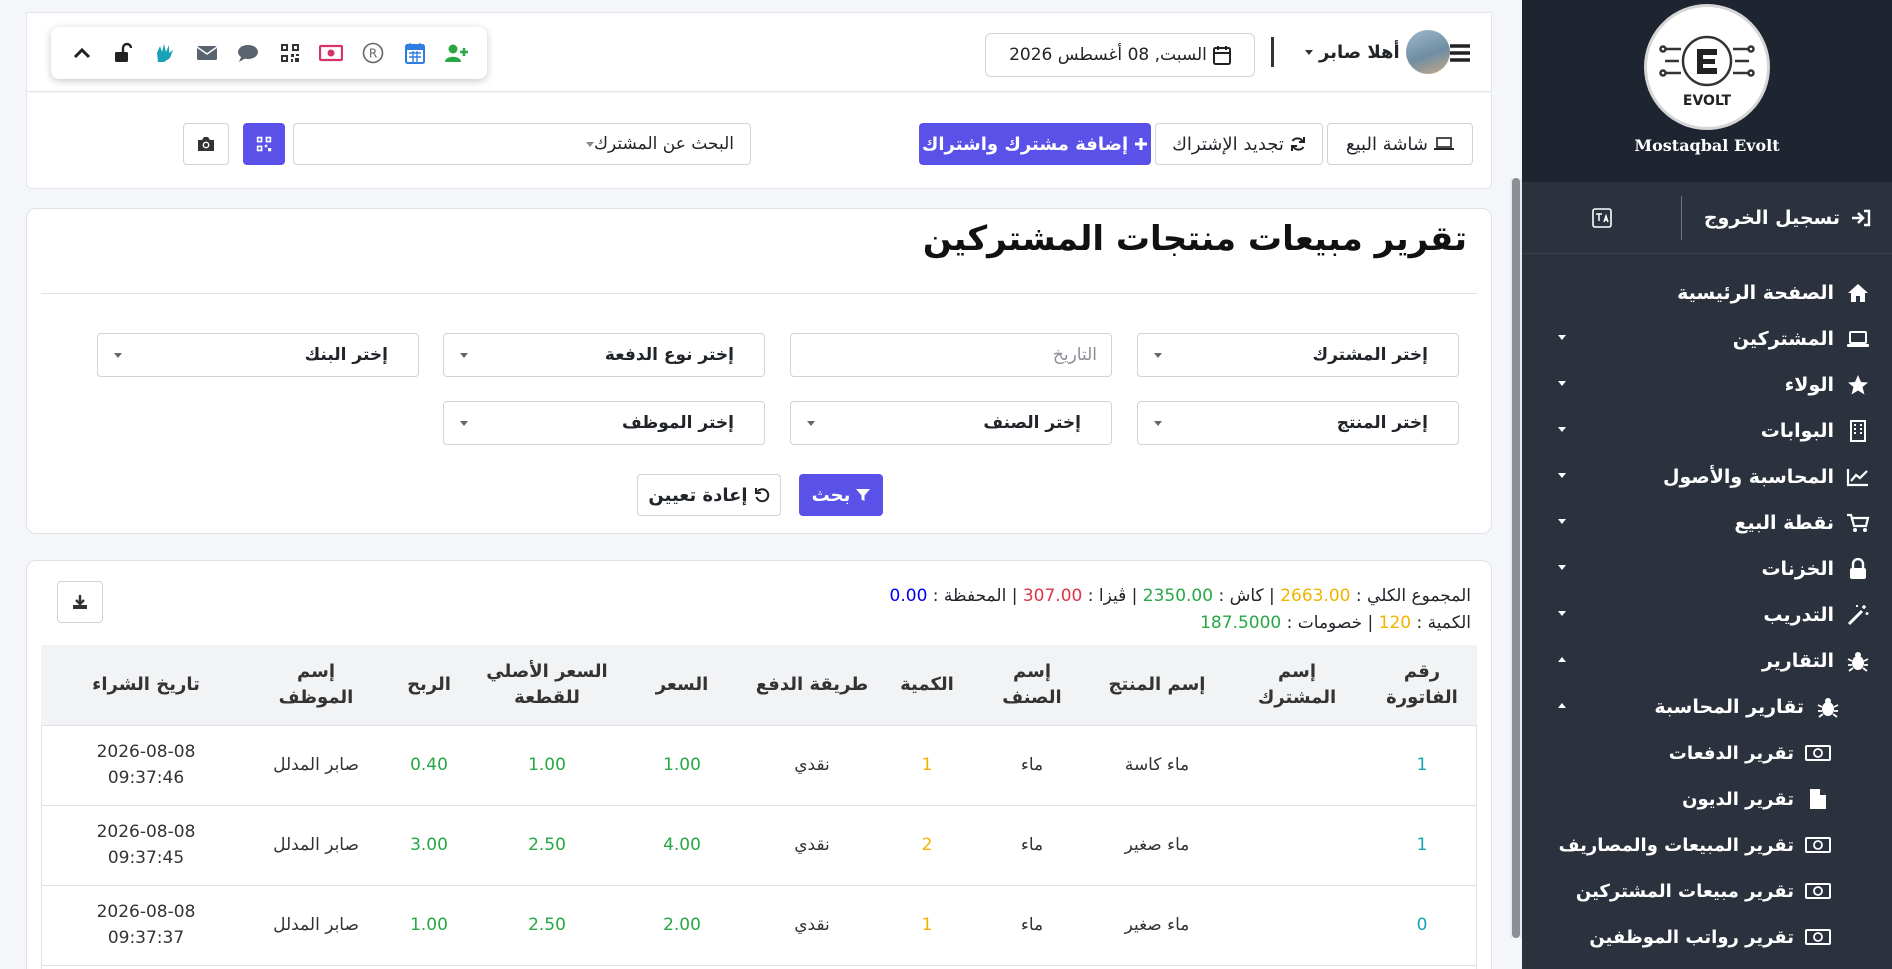 The width and height of the screenshot is (1892, 969). I want to click on col-payment-method: طريقة الدفع, so click(812, 685).